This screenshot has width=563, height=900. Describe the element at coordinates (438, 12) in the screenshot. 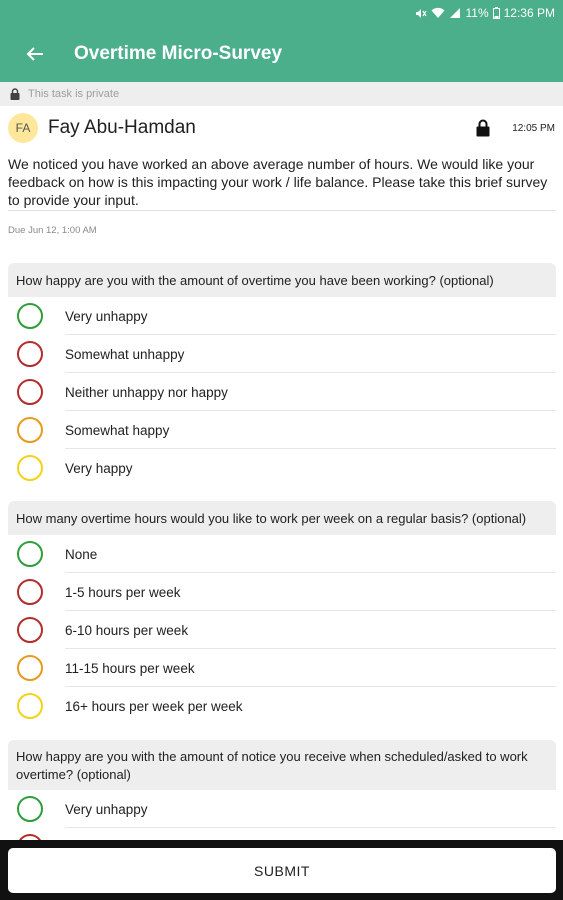

I see `wifi-icon` at that location.